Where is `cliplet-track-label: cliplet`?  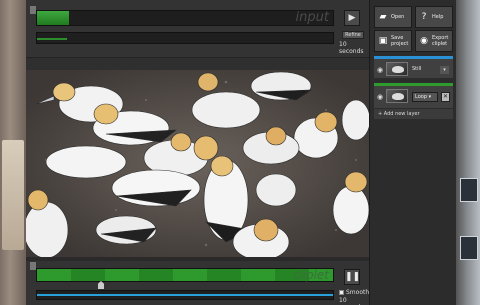 cliplet-track-label: cliplet is located at coordinates (310, 275).